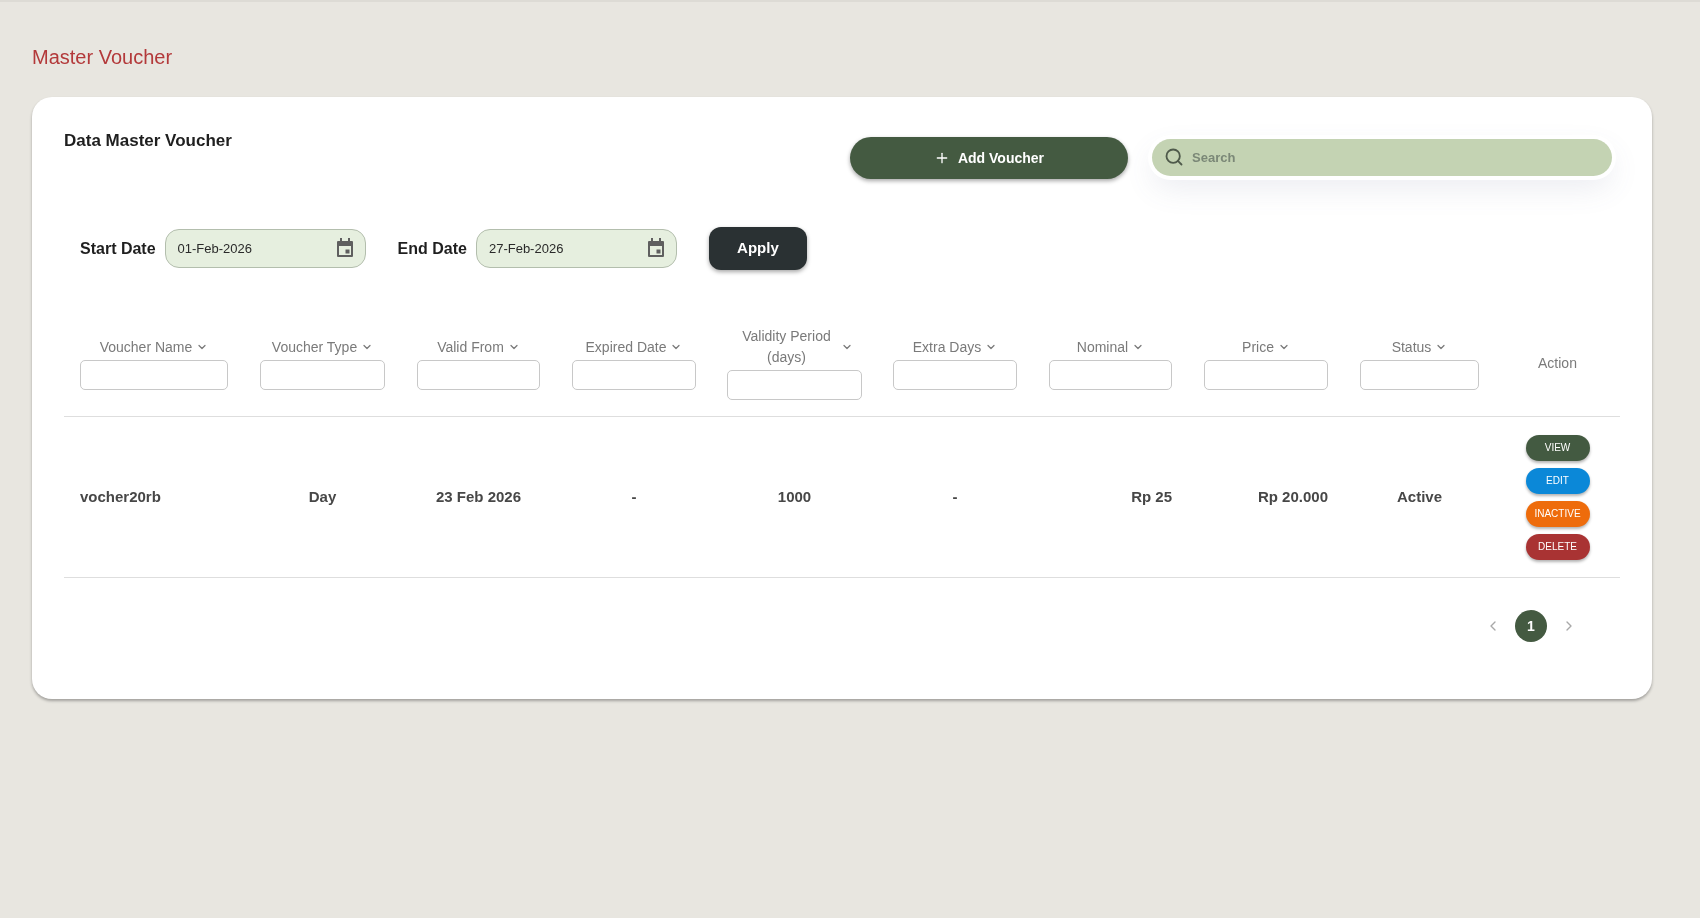 The height and width of the screenshot is (918, 1700). What do you see at coordinates (576, 248) in the screenshot?
I see `date-field: 27-Feb-2026` at bounding box center [576, 248].